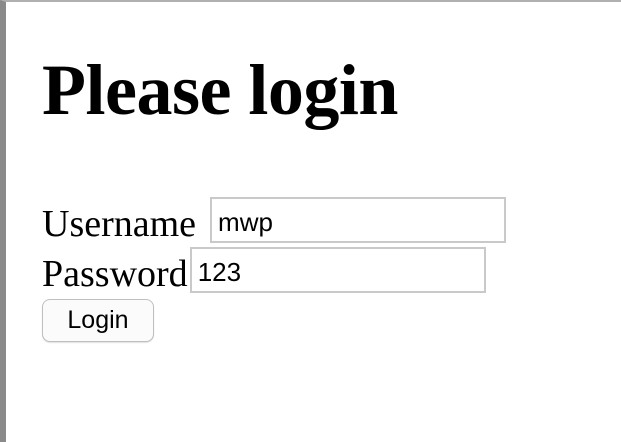 The image size is (621, 442). Describe the element at coordinates (119, 224) in the screenshot. I see `username-label: Username` at that location.